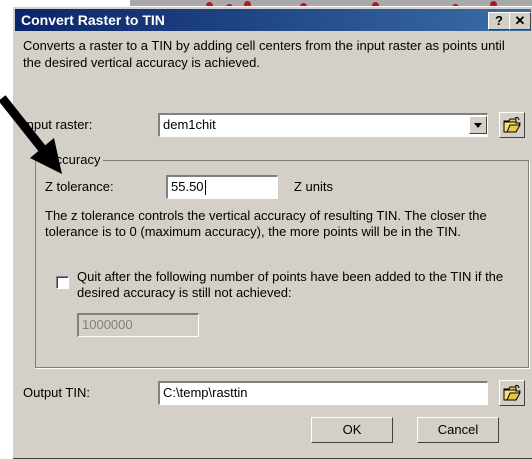 The image size is (532, 459). I want to click on close-button: ✕, so click(520, 21).